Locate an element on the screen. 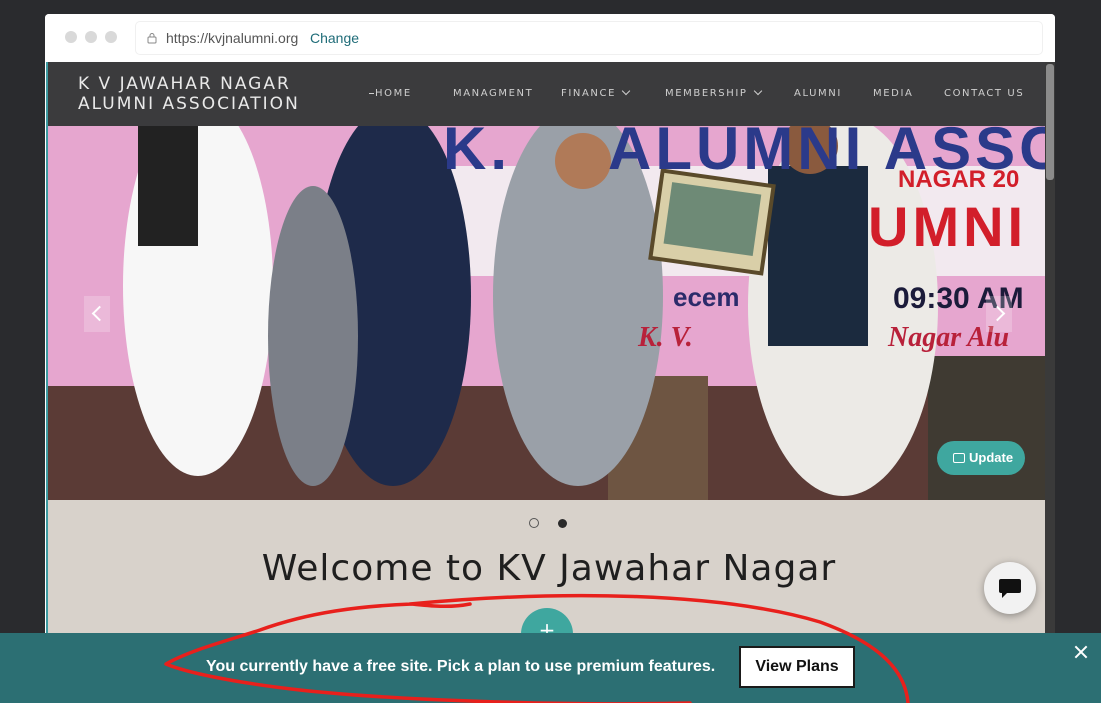 The image size is (1101, 703). nav-media: MEDIA is located at coordinates (893, 93).